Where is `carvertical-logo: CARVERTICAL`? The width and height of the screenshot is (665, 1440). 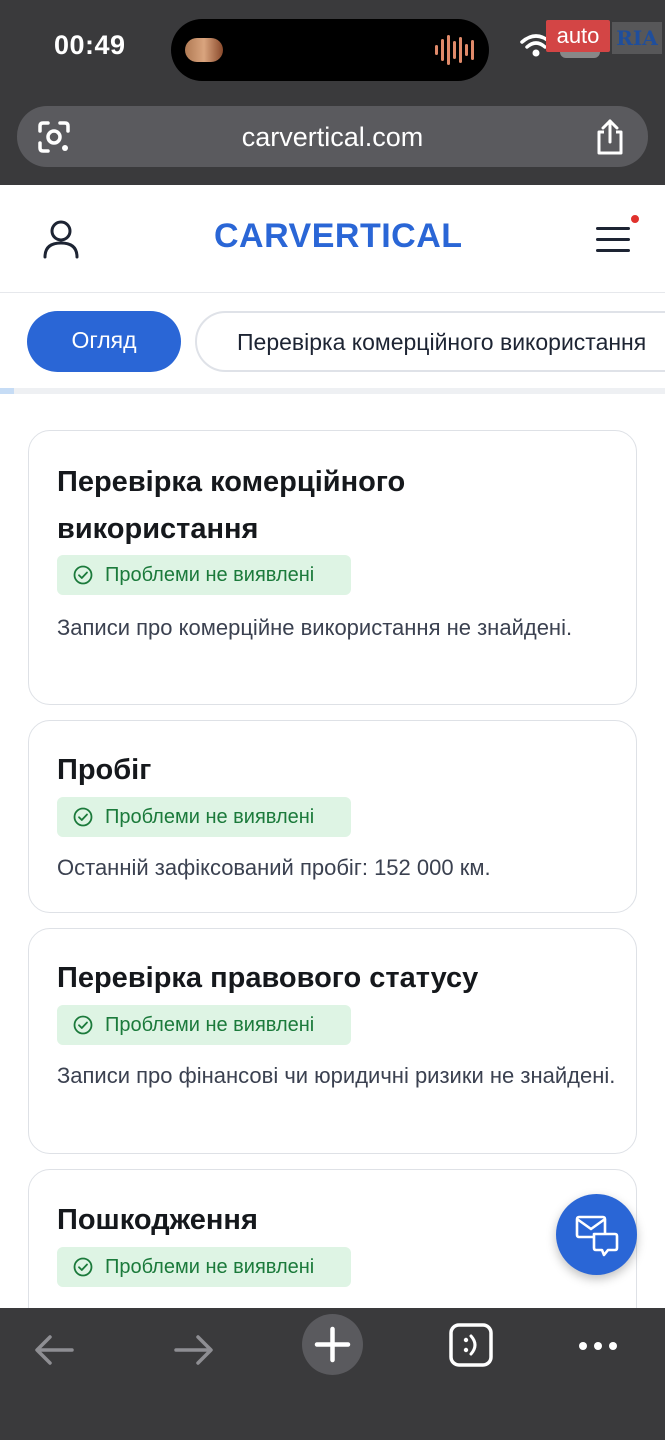 carvertical-logo: CARVERTICAL is located at coordinates (338, 236).